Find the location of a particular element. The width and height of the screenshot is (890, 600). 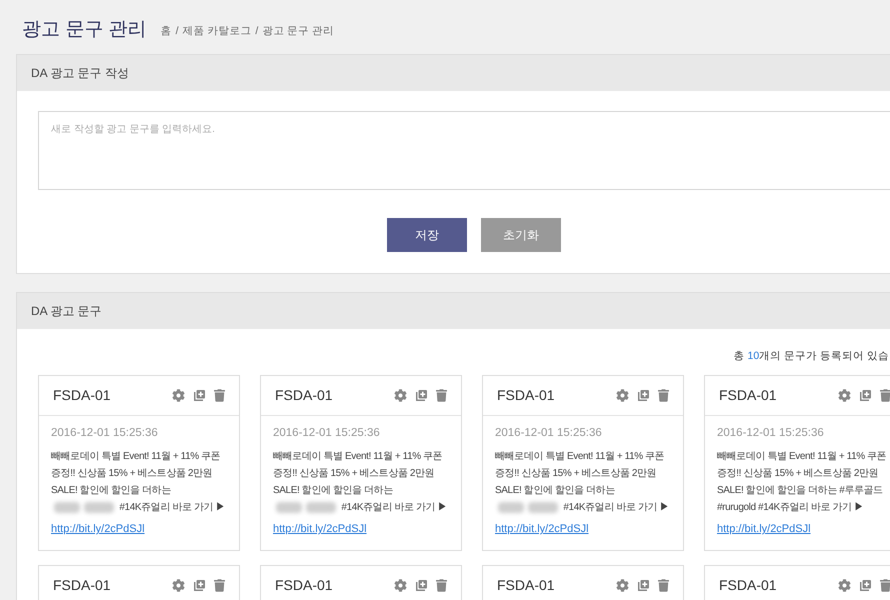

breadcrumb-link: 광고 문구 관리 is located at coordinates (298, 32).